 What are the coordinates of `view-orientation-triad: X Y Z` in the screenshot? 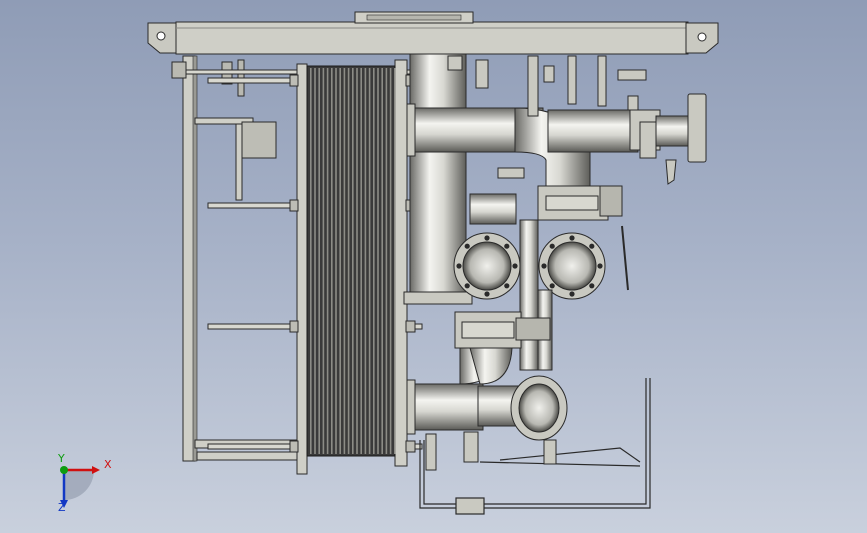 It's located at (84, 487).